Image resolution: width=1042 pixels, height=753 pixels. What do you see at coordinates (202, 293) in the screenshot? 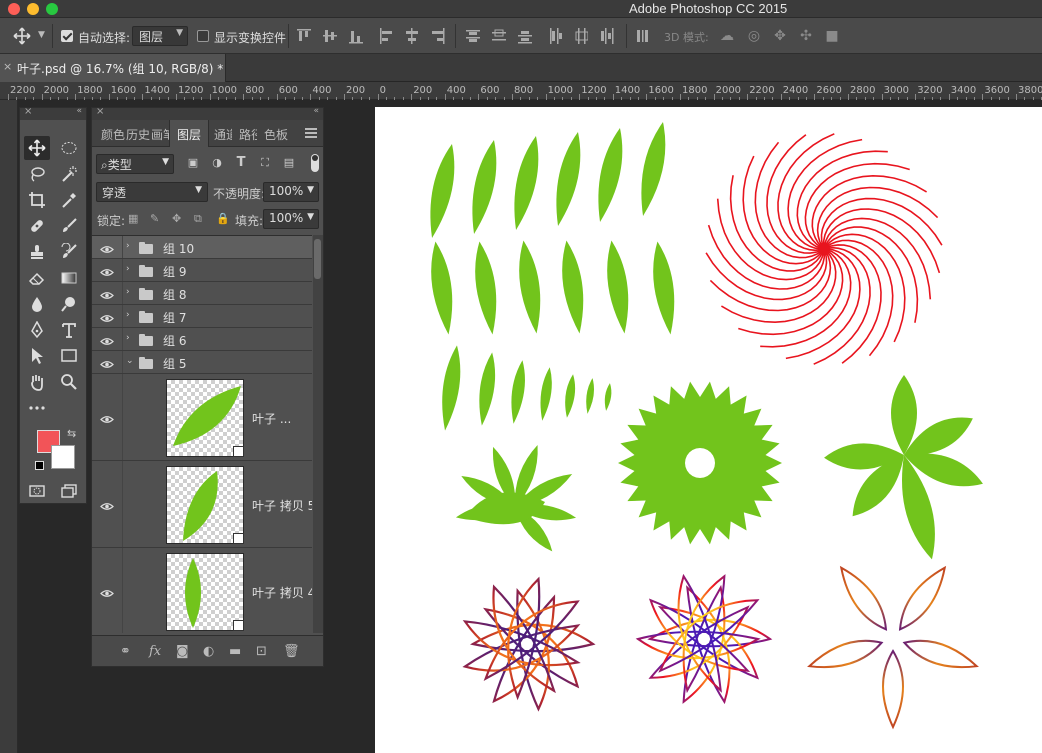
I see `layer-group-row: › 组 8` at bounding box center [202, 293].